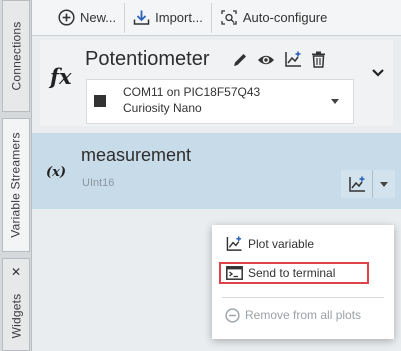  What do you see at coordinates (303, 297) in the screenshot?
I see `menu-separator` at bounding box center [303, 297].